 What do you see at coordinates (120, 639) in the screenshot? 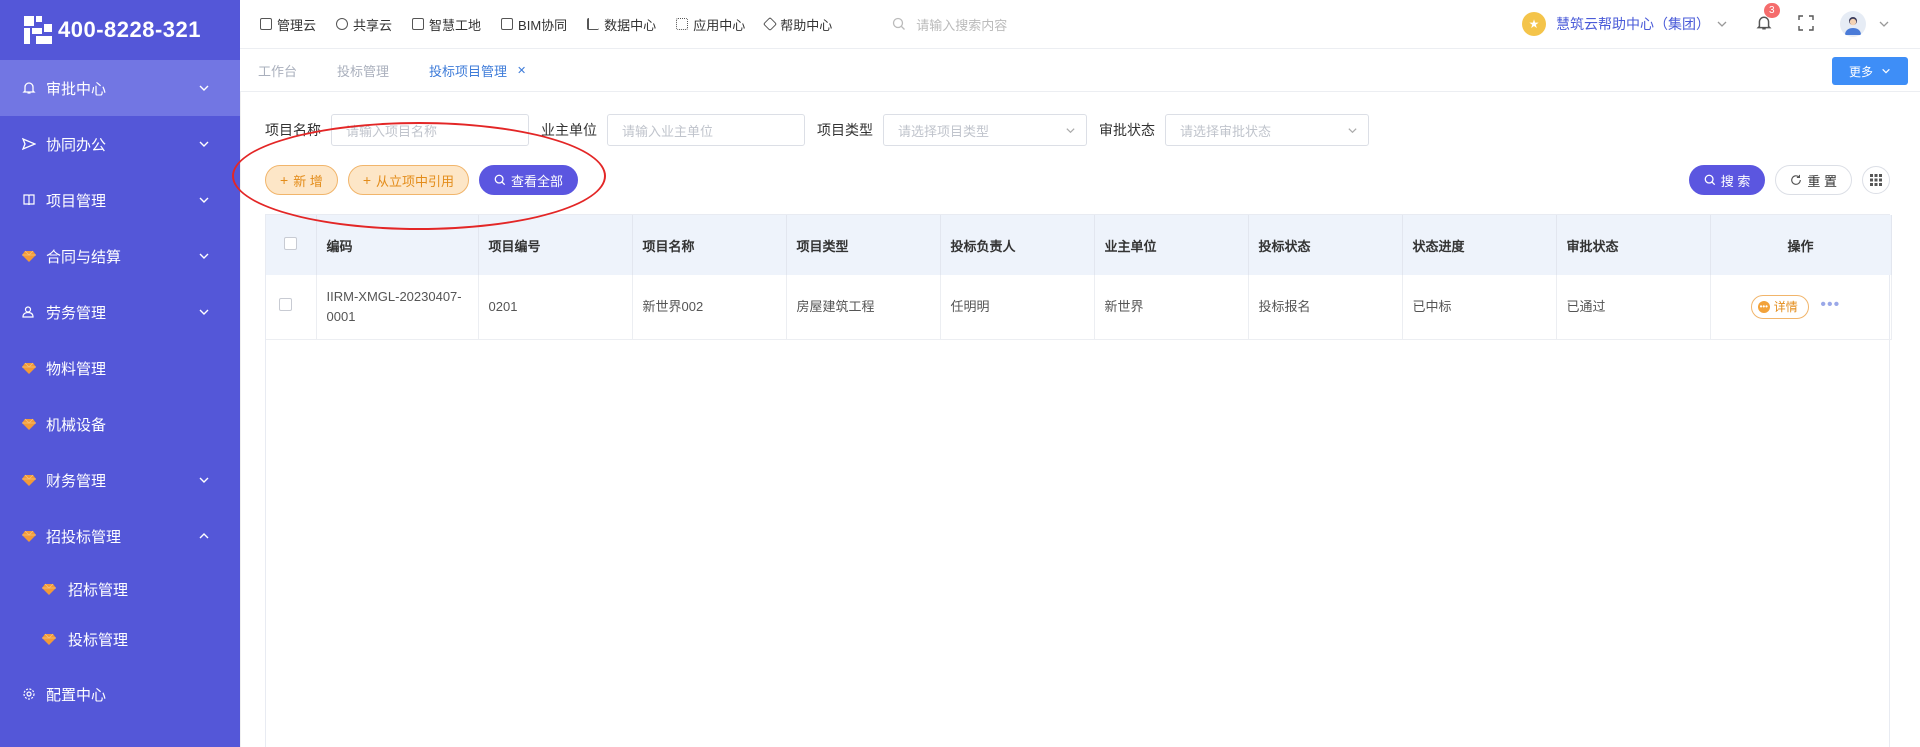
I see `sidebar-subitem-bid: 投标管理` at bounding box center [120, 639].